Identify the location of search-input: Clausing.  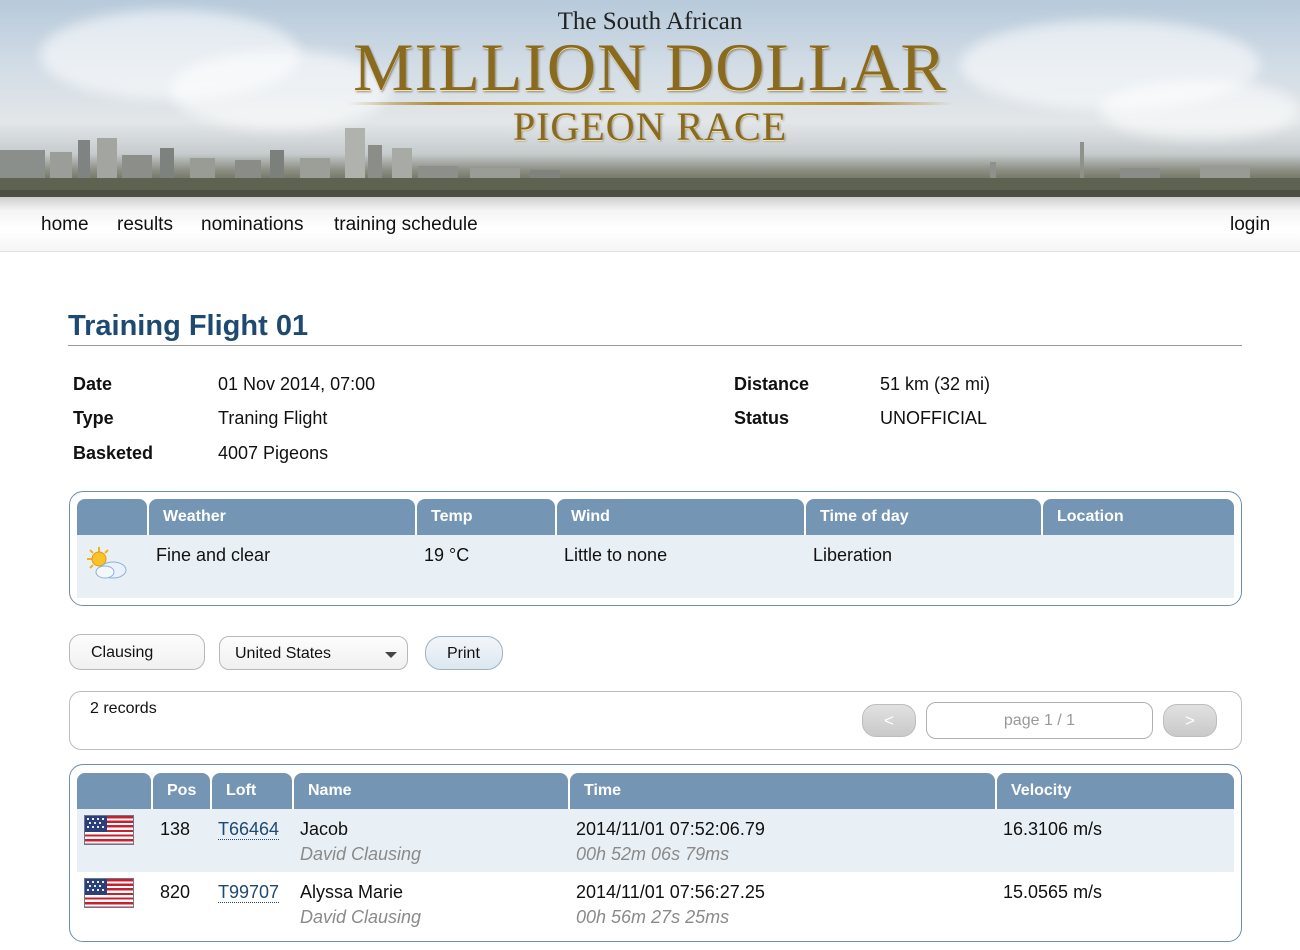
(137, 652).